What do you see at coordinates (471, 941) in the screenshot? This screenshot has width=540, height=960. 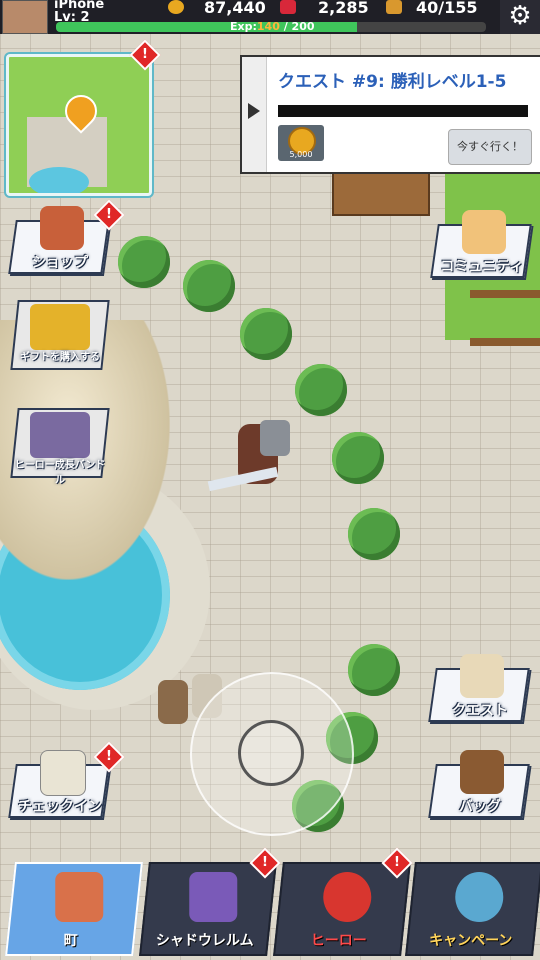 I see `nav-campaign-label: キャンペーン` at bounding box center [471, 941].